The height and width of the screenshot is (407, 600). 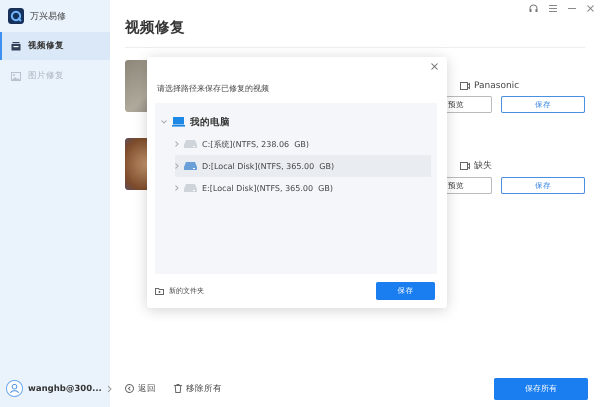 I want to click on minimize-icon, so click(x=572, y=8).